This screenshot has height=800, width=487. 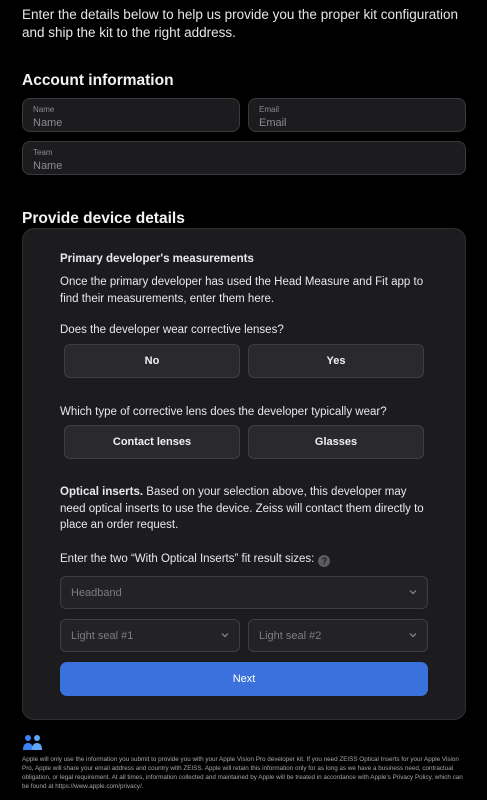 I want to click on email-field: Email Email, so click(x=357, y=115).